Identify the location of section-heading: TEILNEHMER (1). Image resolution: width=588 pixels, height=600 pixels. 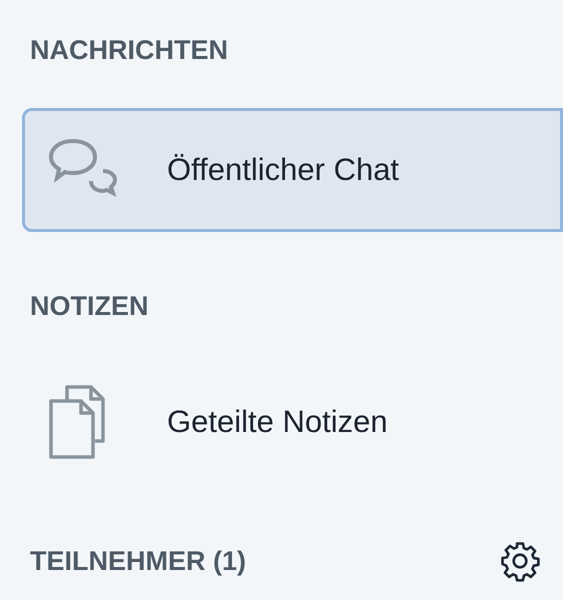
(138, 561).